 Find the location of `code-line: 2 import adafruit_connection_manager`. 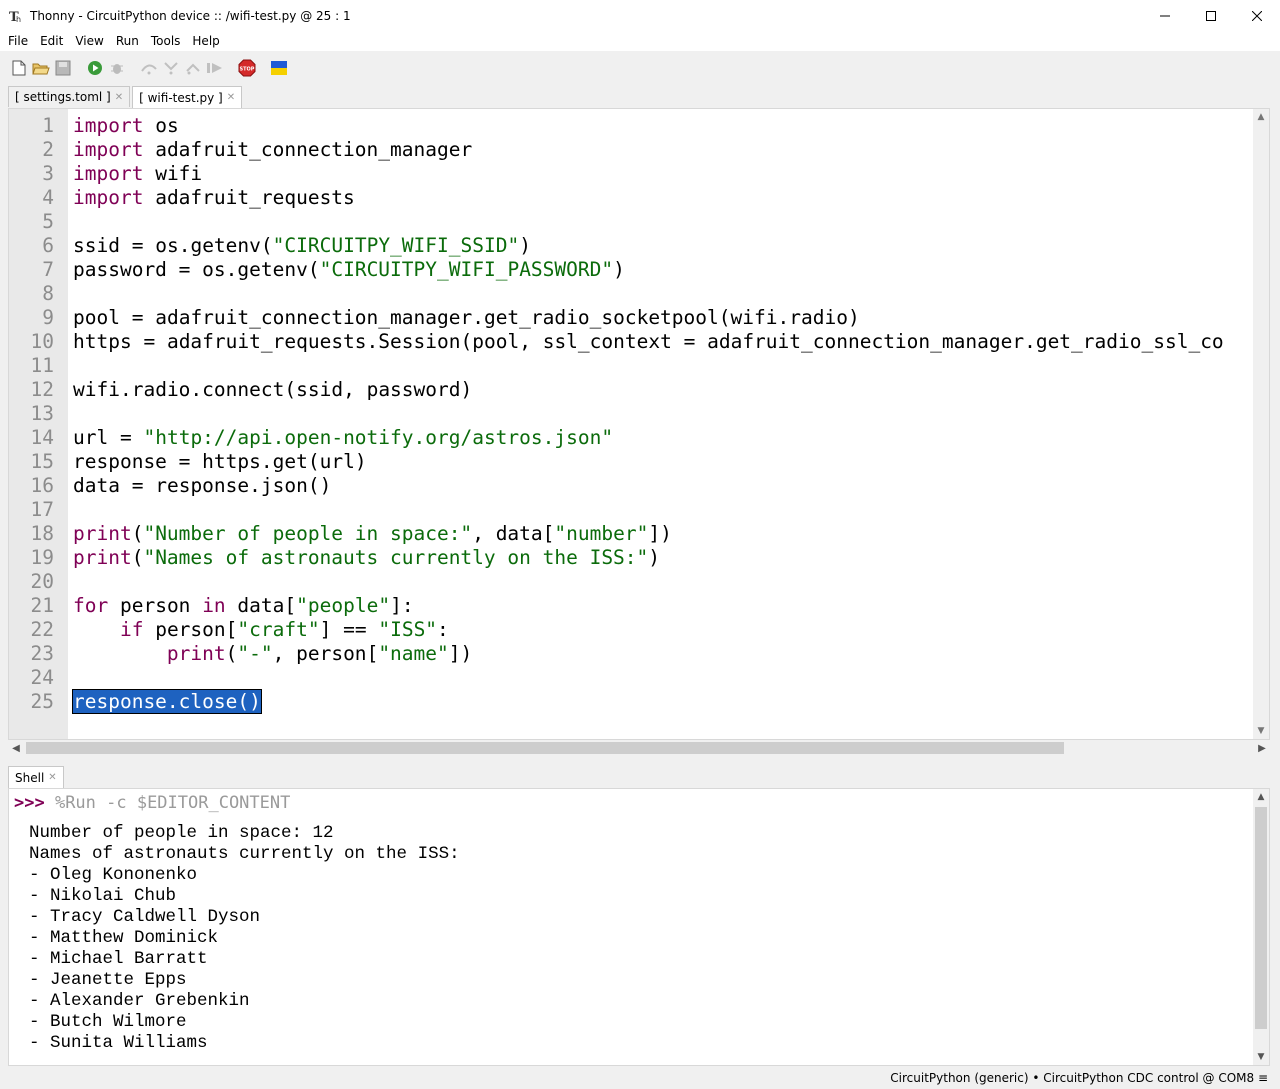

code-line: 2 import adafruit_connection_manager is located at coordinates (639, 150).